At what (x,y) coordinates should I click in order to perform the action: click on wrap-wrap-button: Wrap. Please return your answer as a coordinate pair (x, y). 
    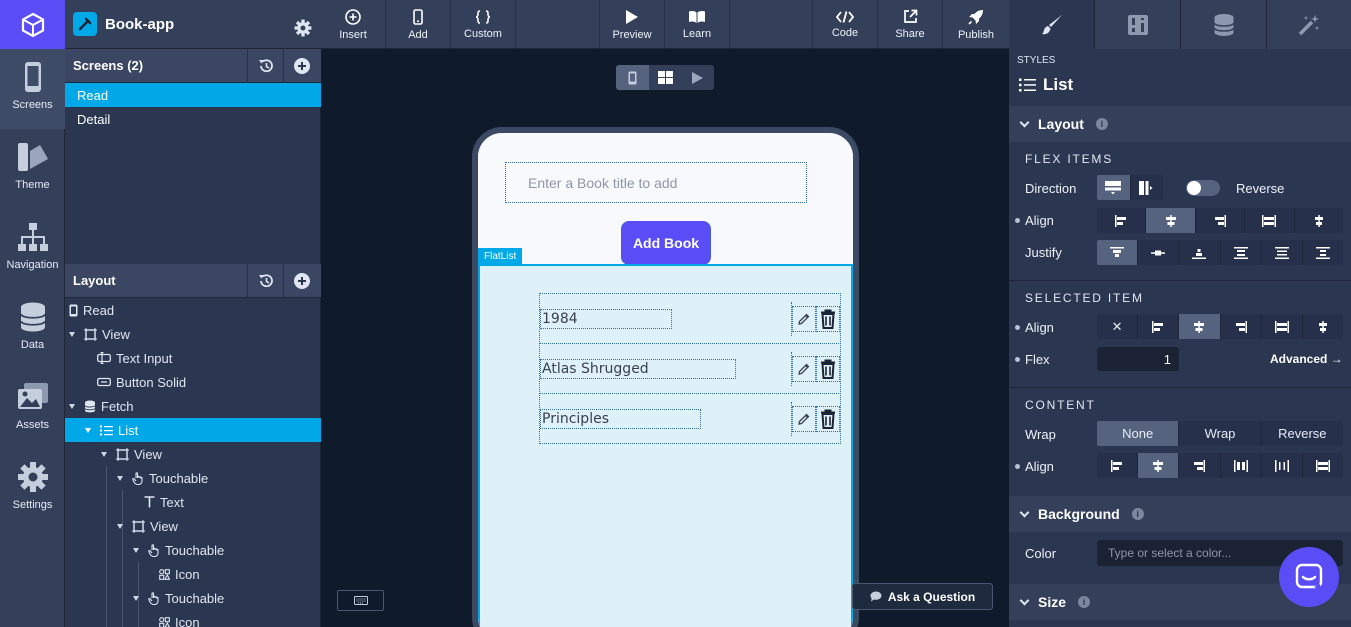
    Looking at the image, I should click on (1220, 433).